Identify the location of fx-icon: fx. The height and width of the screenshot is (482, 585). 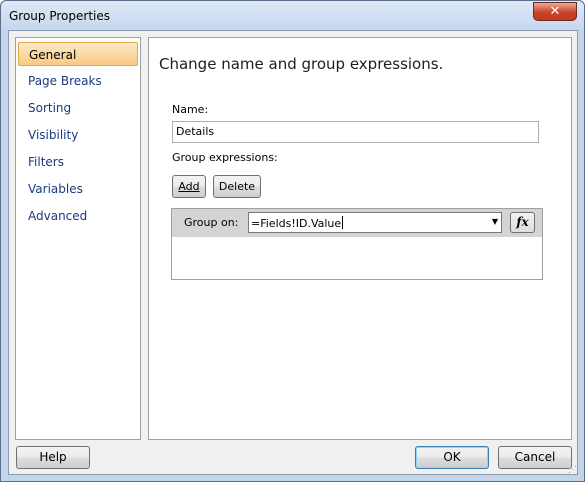
(522, 222).